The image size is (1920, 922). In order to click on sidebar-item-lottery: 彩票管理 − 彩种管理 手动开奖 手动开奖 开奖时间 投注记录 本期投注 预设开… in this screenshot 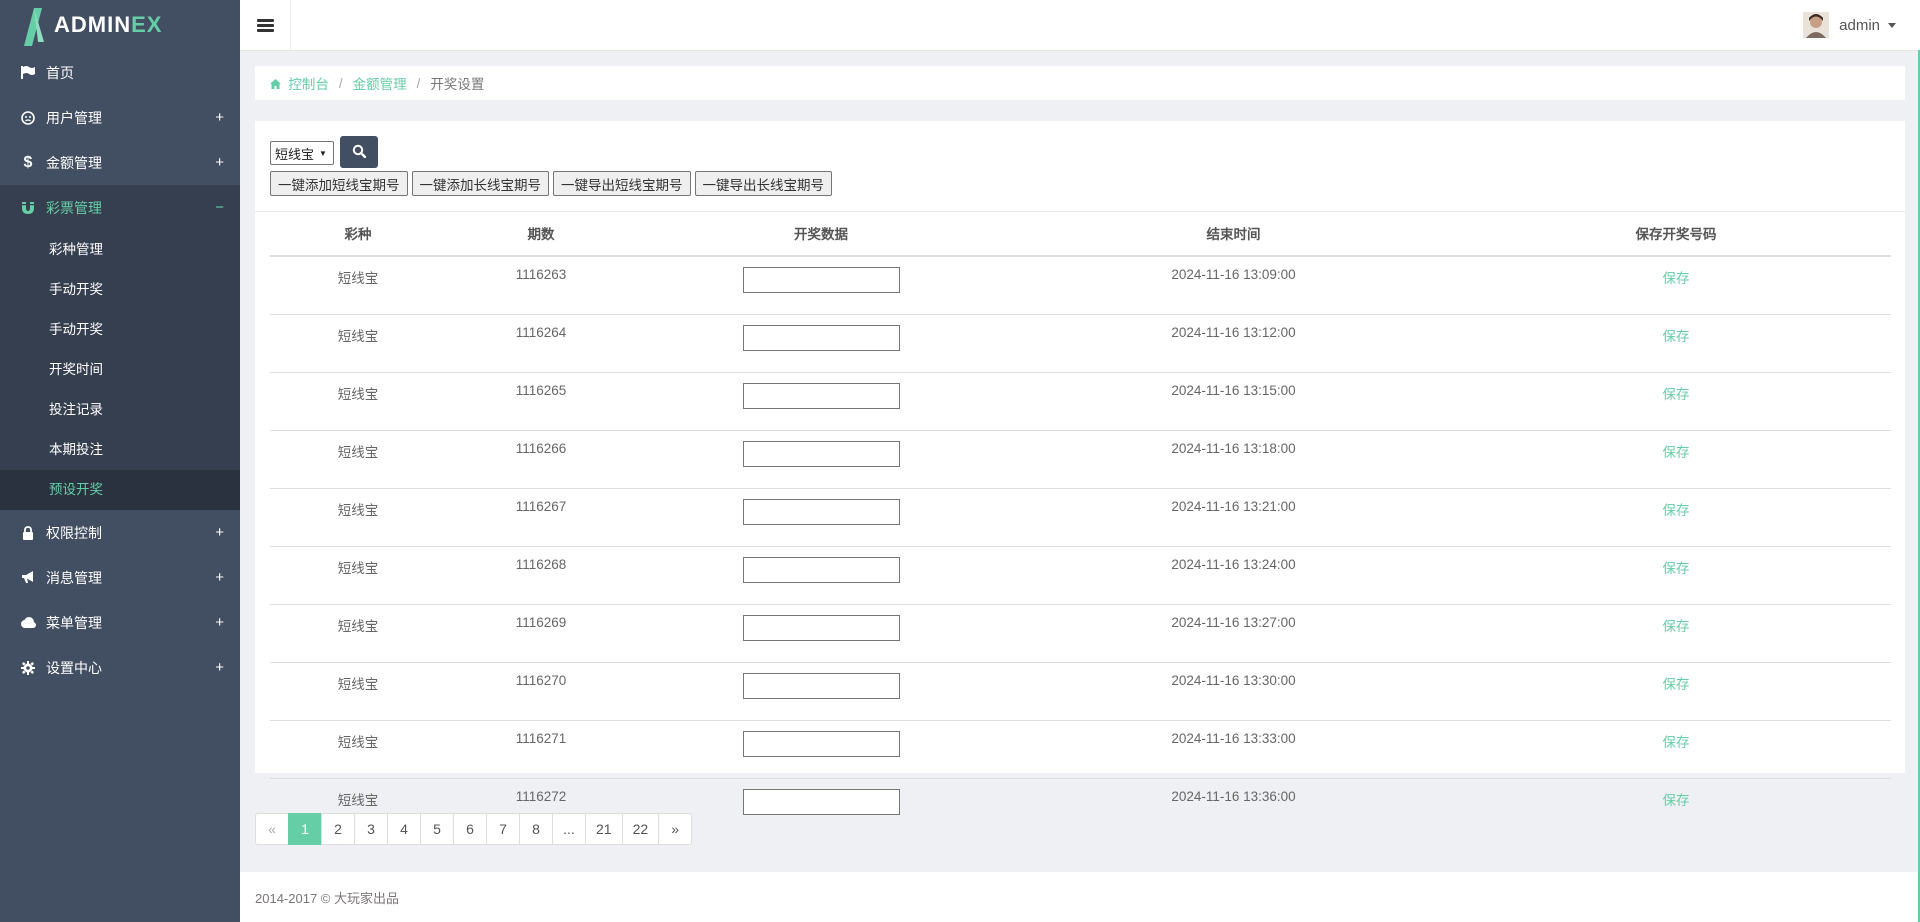, I will do `click(120, 347)`.